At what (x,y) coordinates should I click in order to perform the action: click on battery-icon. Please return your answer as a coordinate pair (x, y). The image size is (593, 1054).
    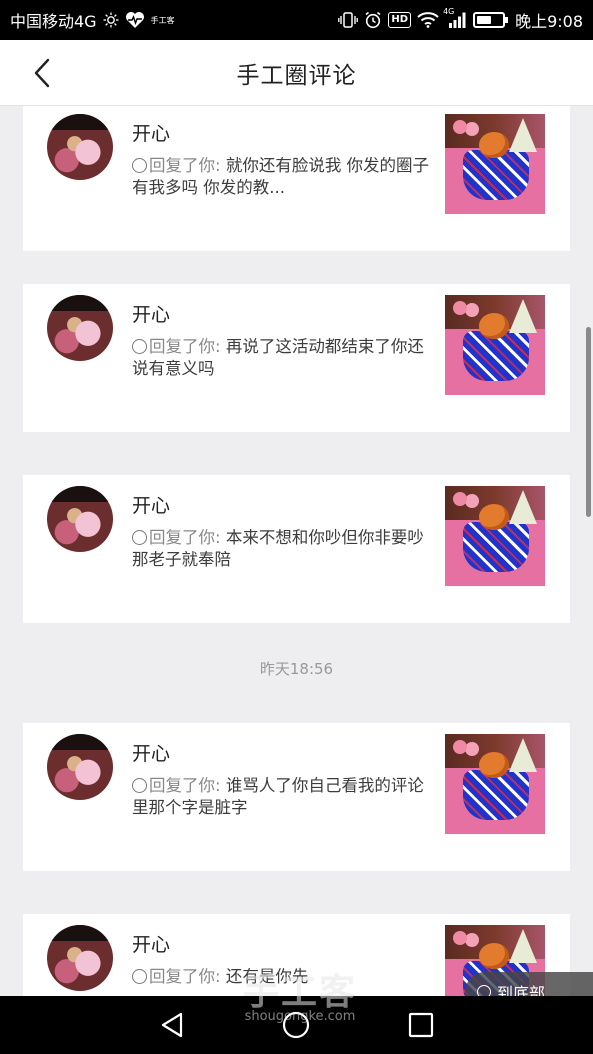
    Looking at the image, I should click on (491, 20).